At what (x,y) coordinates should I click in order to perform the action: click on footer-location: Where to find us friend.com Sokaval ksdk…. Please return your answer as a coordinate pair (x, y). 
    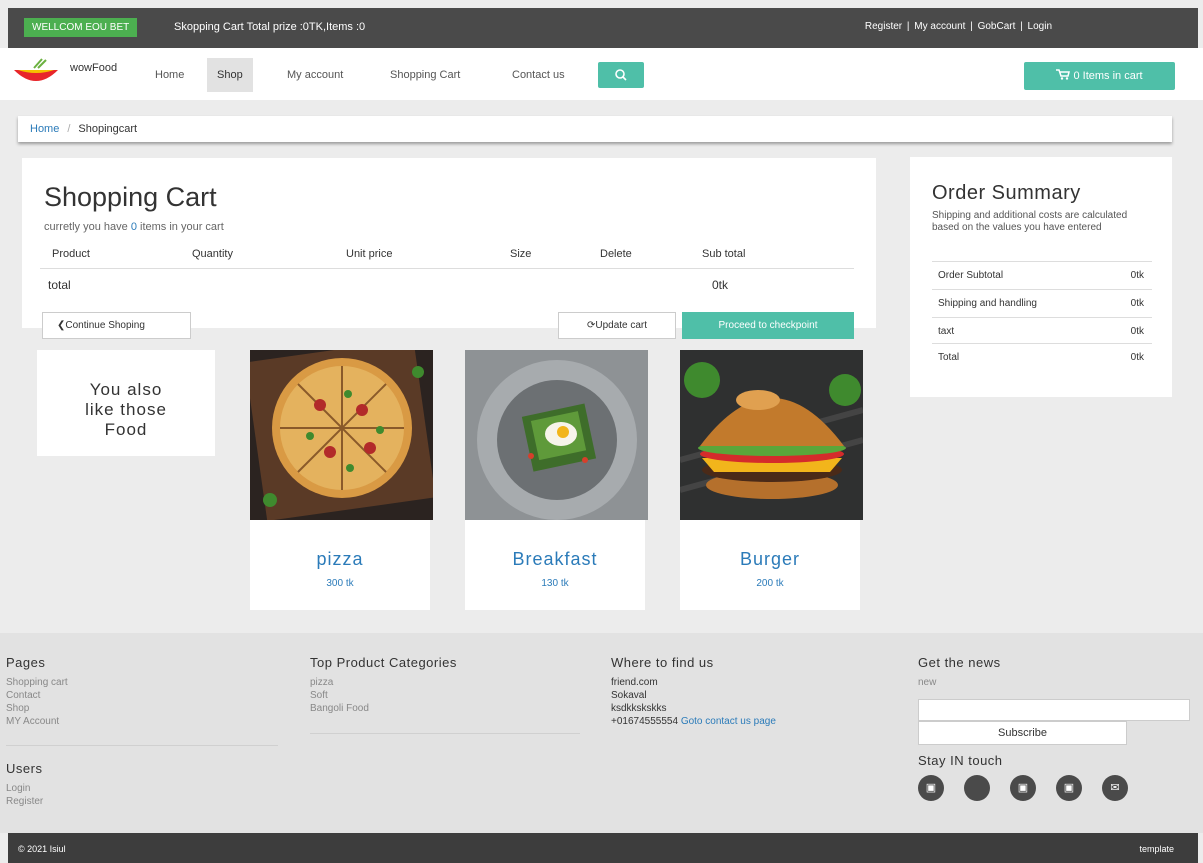
    Looking at the image, I should click on (693, 691).